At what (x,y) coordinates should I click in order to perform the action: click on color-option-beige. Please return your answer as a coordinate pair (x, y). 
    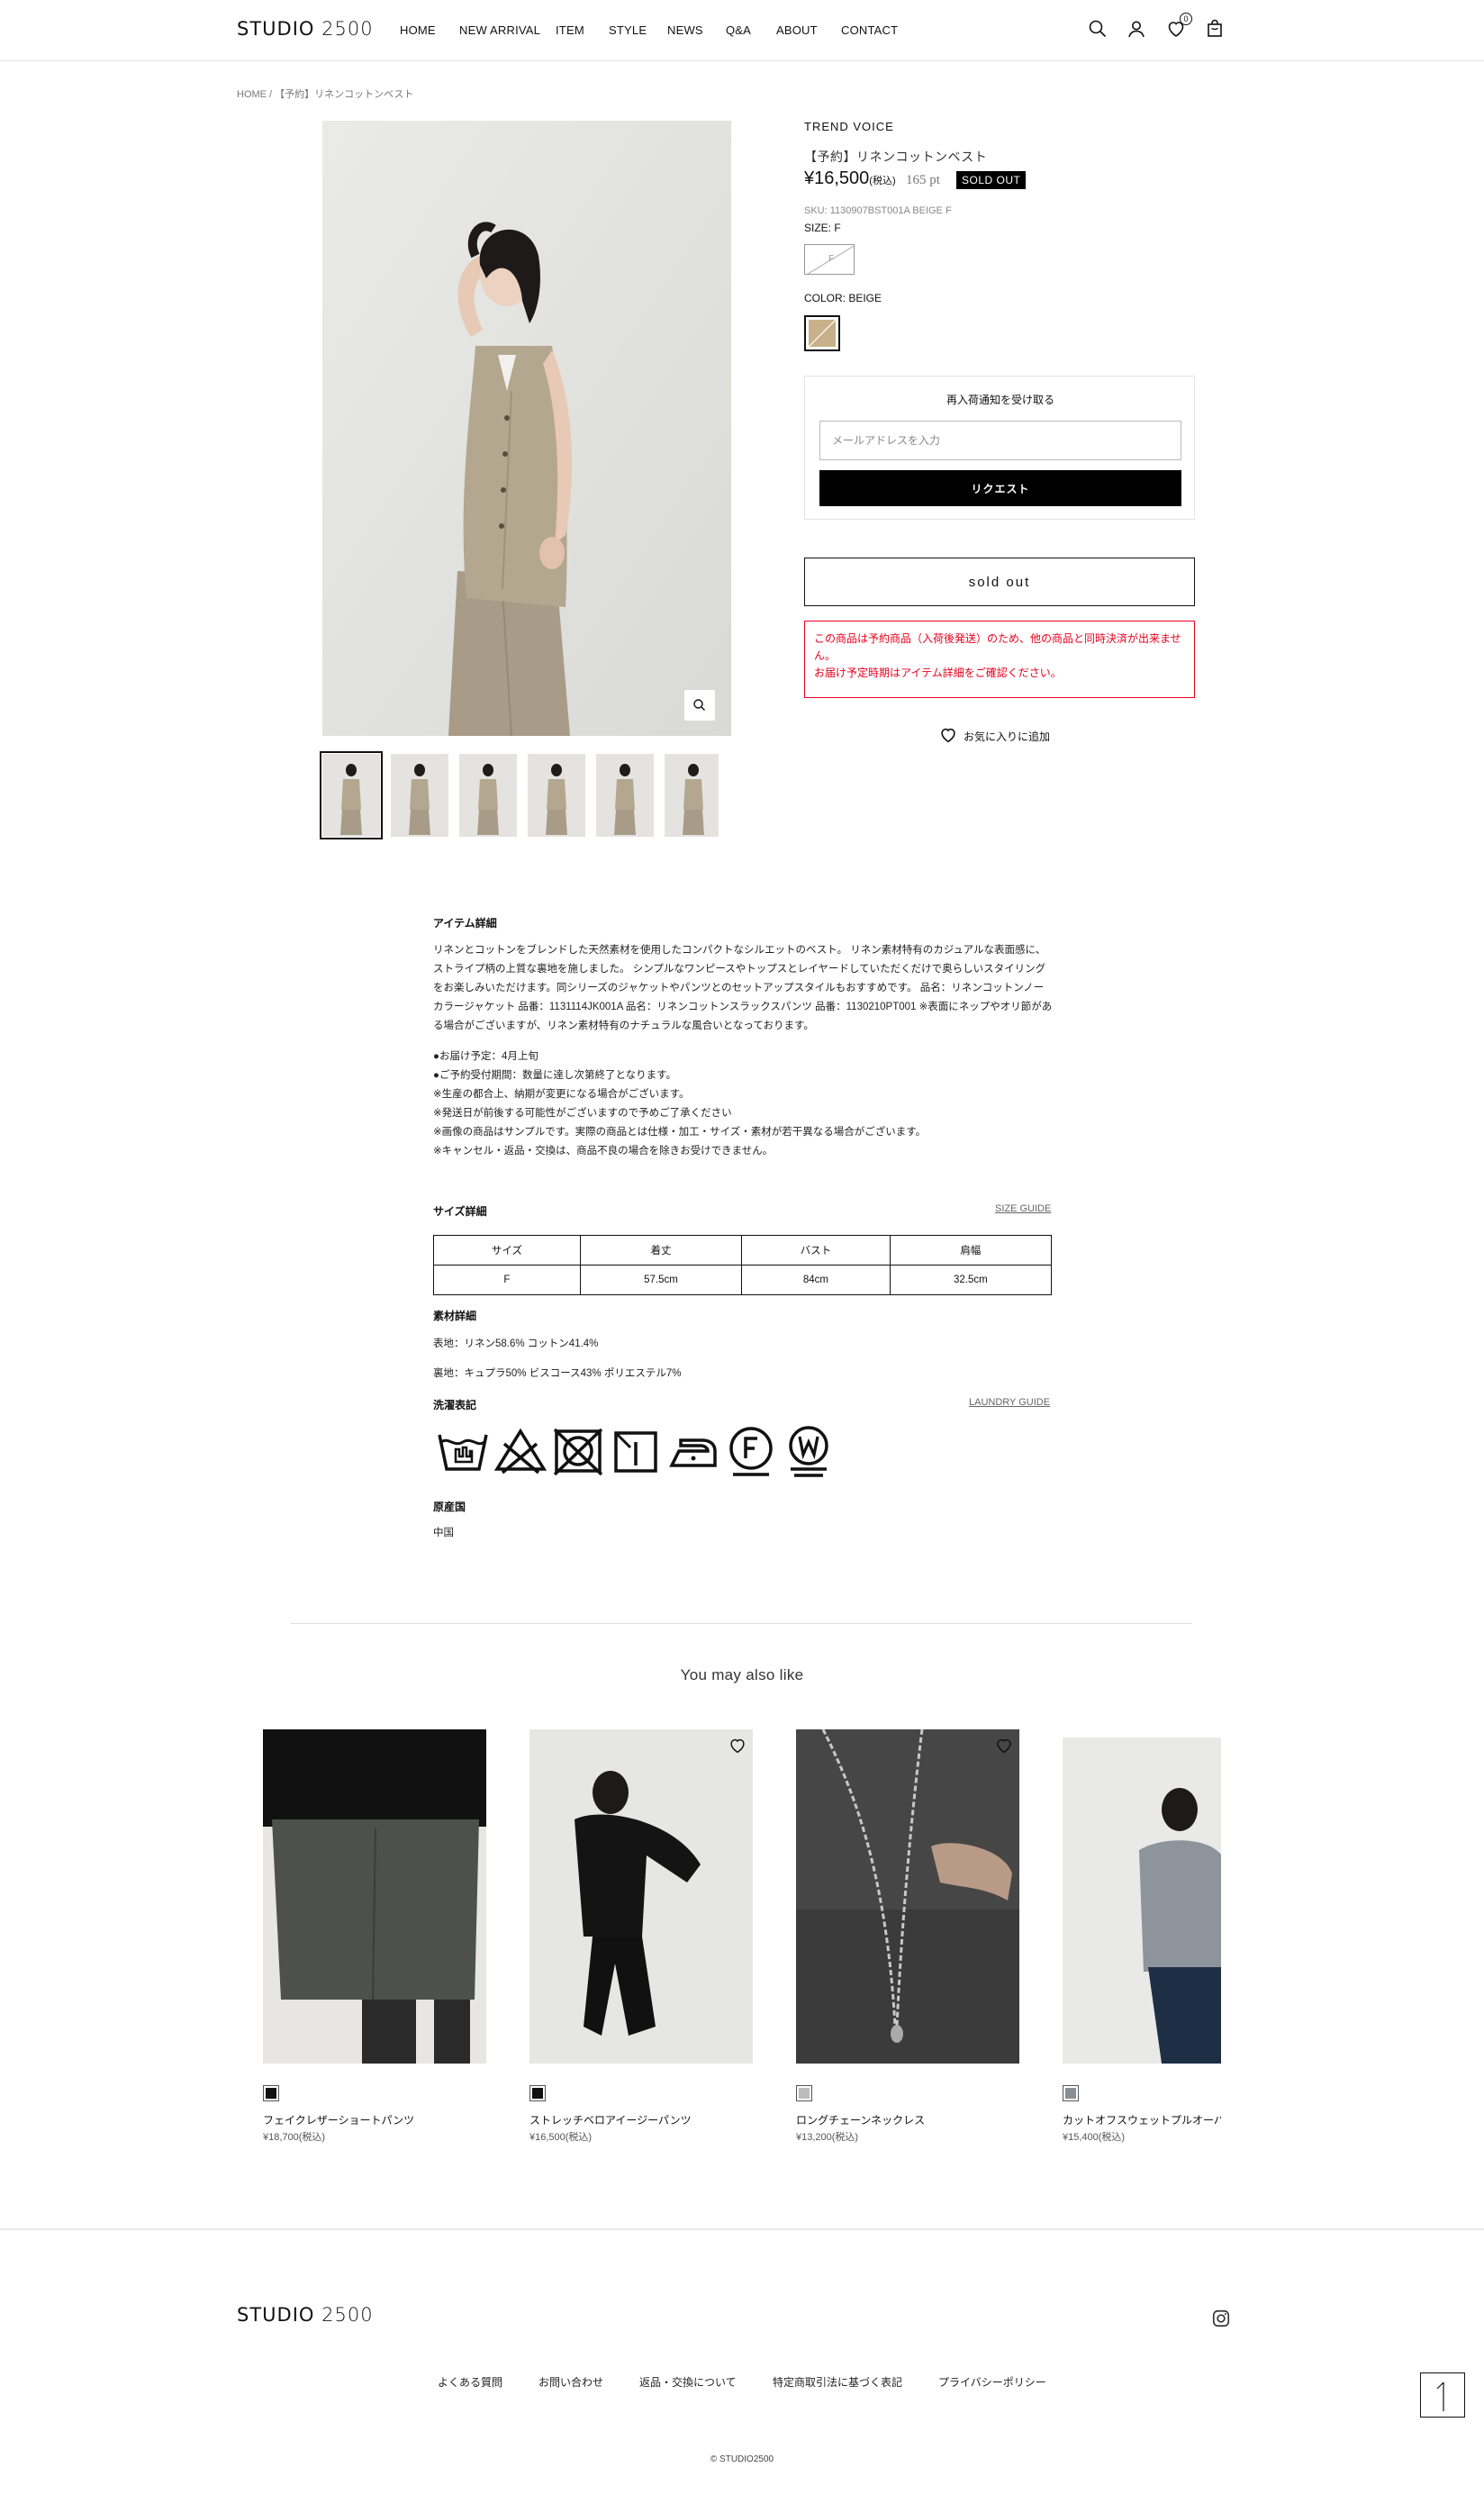
    Looking at the image, I should click on (822, 333).